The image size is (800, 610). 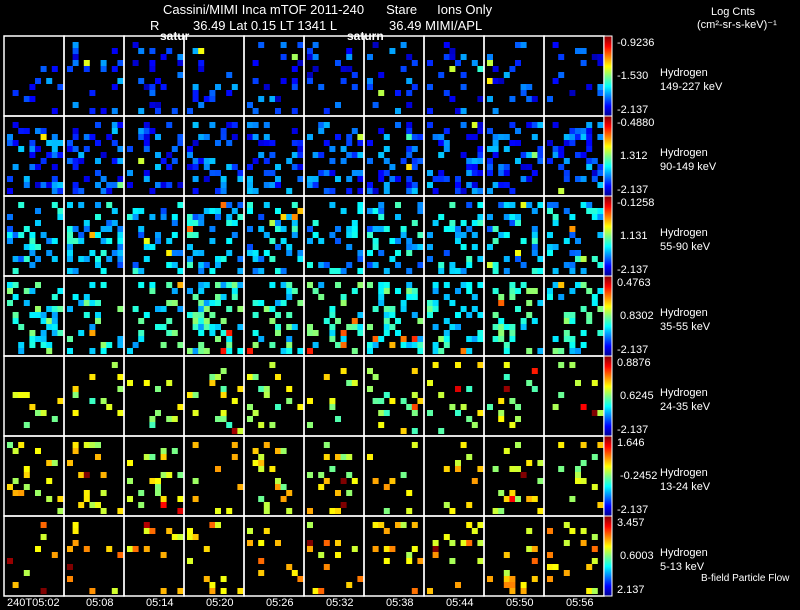 I want to click on colorbar-mid-label: 0.6003, so click(x=637, y=556).